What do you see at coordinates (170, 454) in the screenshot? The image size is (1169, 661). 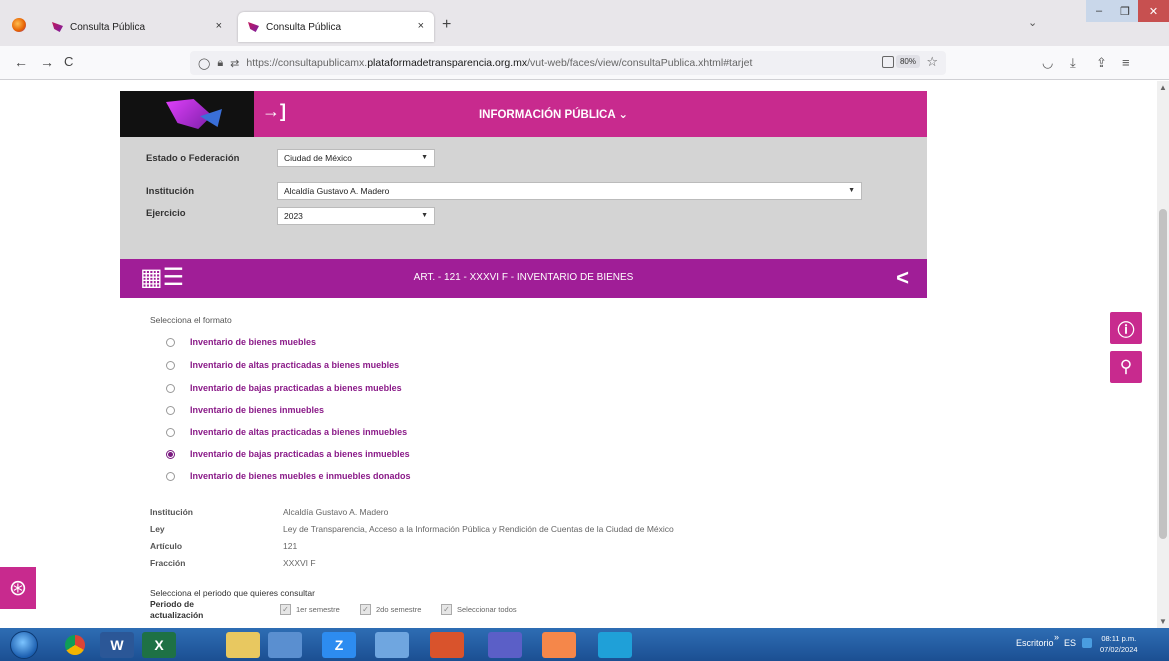 I see `radio-button-selected` at bounding box center [170, 454].